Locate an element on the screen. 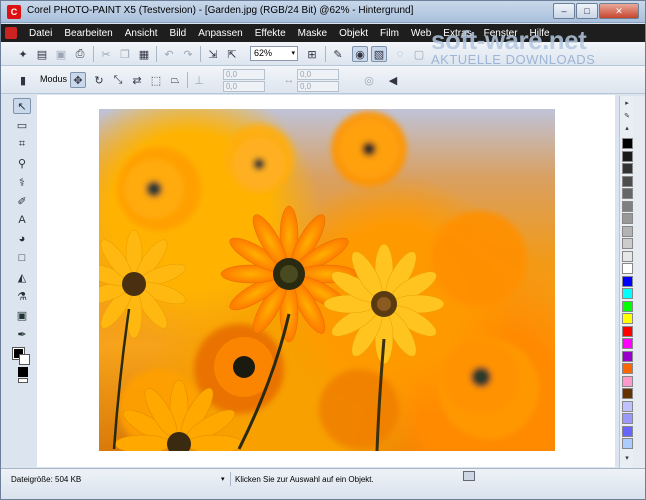 This screenshot has height=500, width=646. paste-icon: ▦ is located at coordinates (144, 54).